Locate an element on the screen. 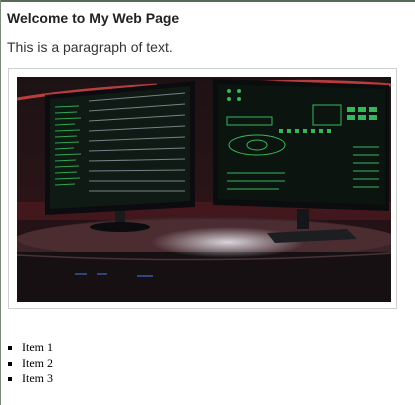 The image size is (415, 405). bullet-list: Item 1 Item 2 Item 3 is located at coordinates (30, 363).